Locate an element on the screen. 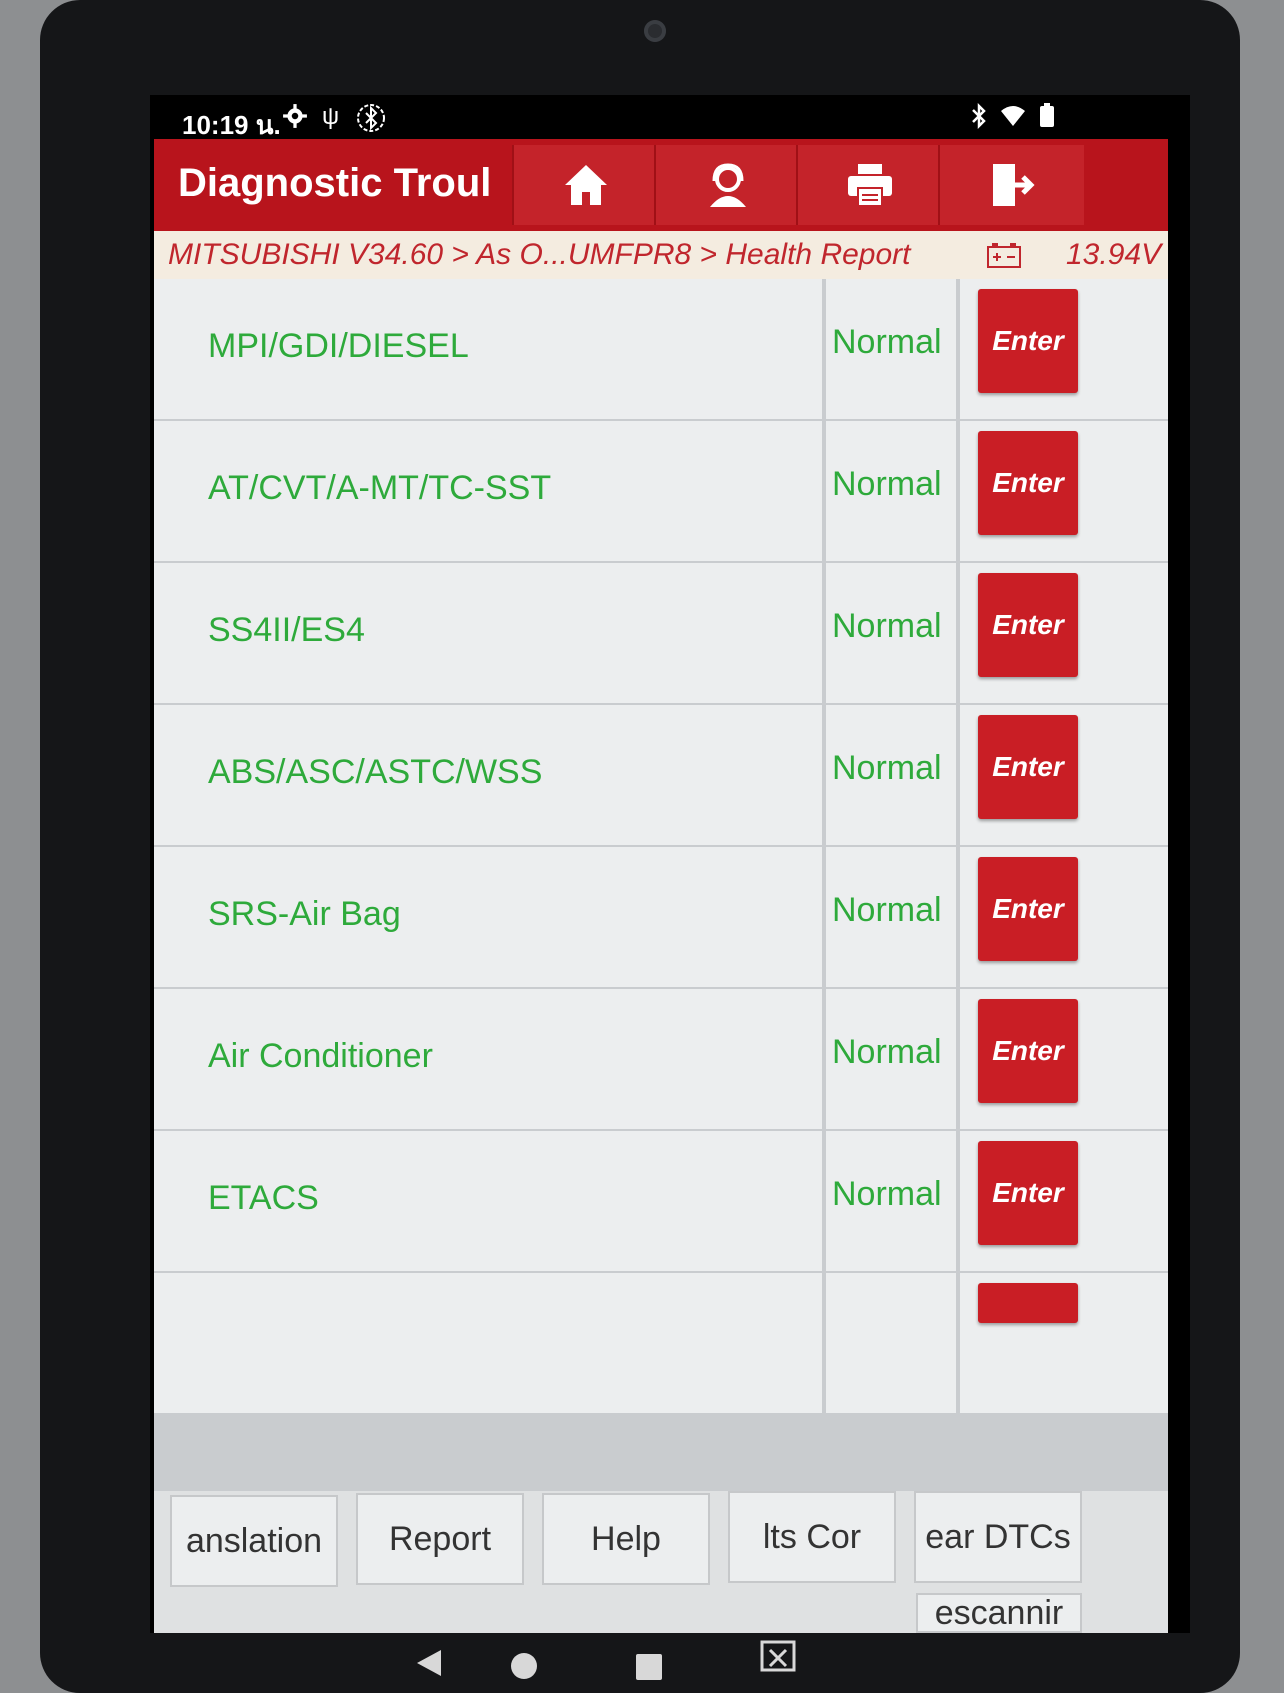 The image size is (1284, 1693). help-button: Help is located at coordinates (626, 1539).